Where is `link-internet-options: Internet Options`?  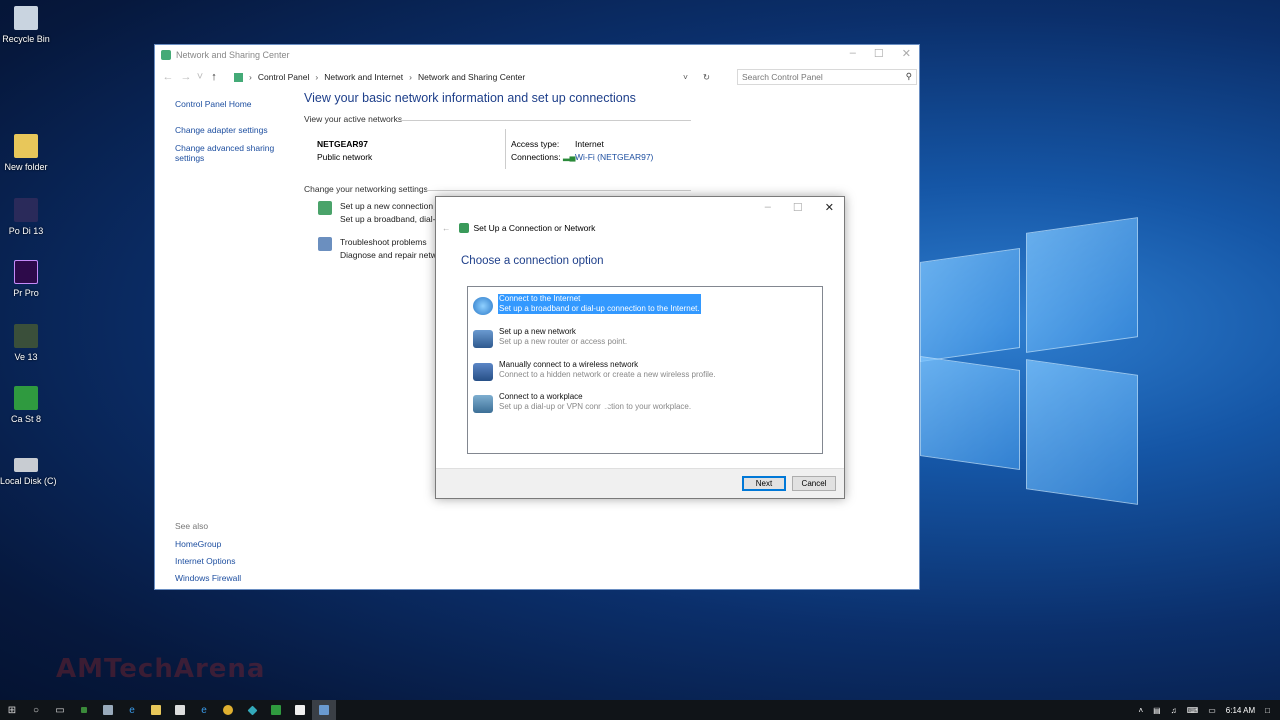
link-internet-options: Internet Options is located at coordinates (208, 561).